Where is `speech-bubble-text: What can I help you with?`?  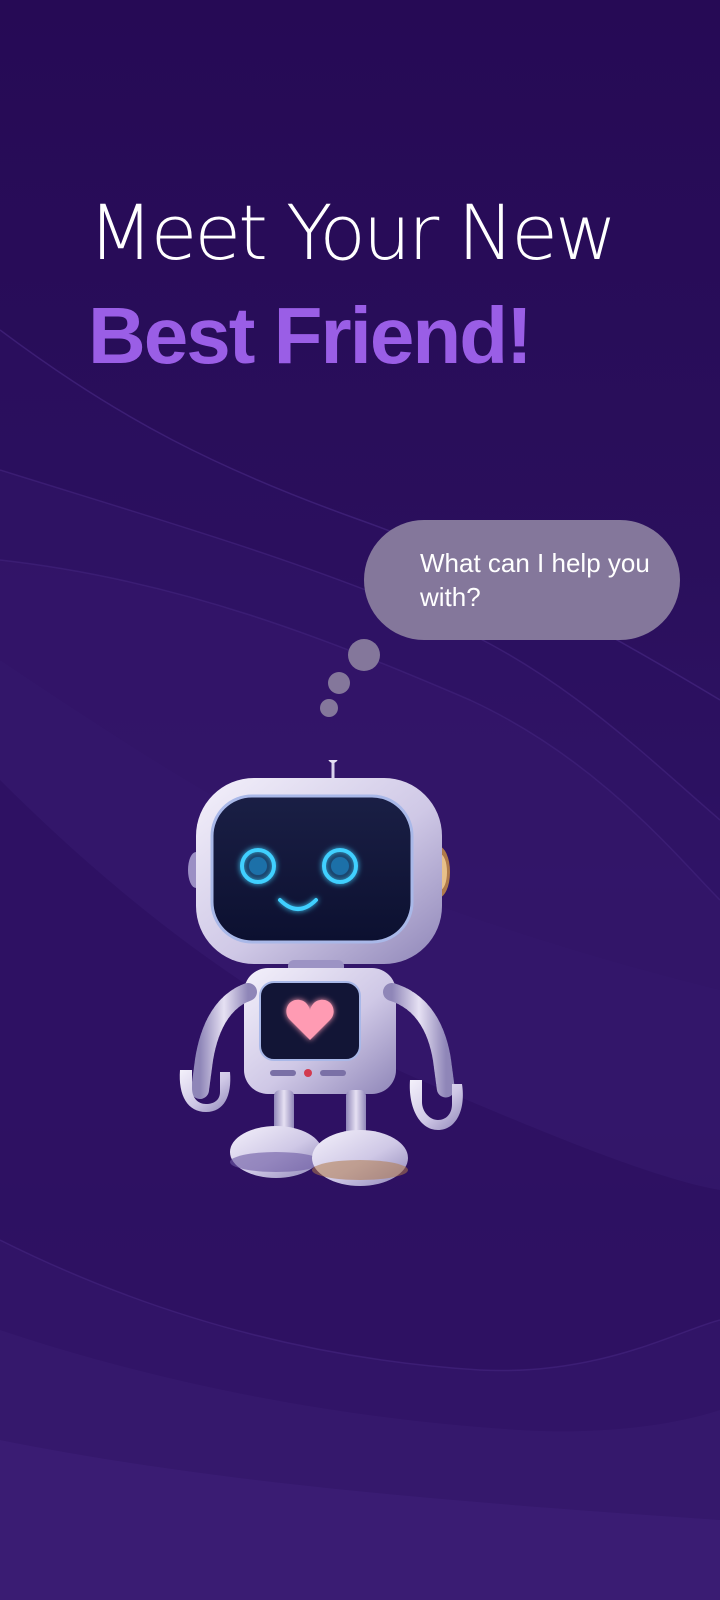 speech-bubble-text: What can I help you with? is located at coordinates (535, 580).